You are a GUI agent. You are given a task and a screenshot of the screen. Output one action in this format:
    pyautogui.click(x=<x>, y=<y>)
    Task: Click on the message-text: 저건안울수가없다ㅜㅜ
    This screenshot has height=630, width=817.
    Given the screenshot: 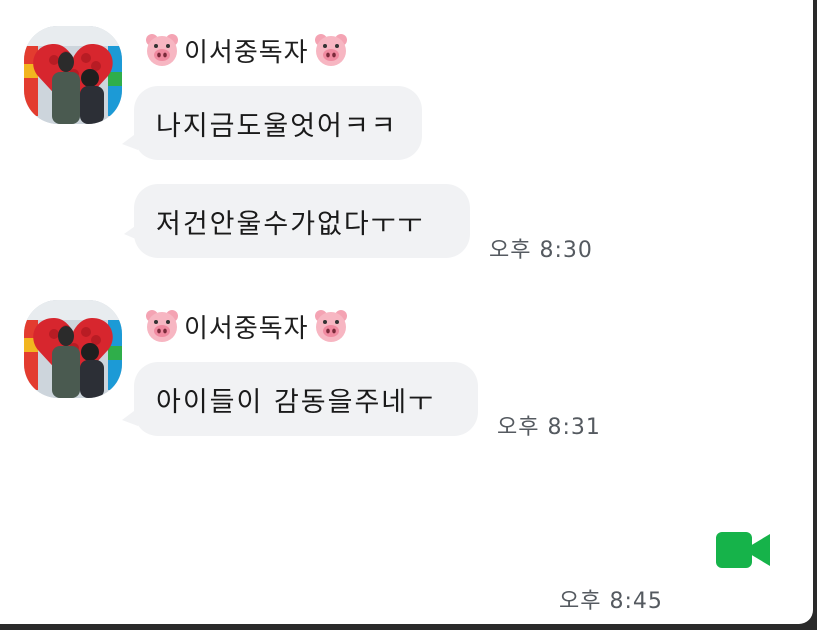 What is the action you would take?
    pyautogui.click(x=290, y=224)
    